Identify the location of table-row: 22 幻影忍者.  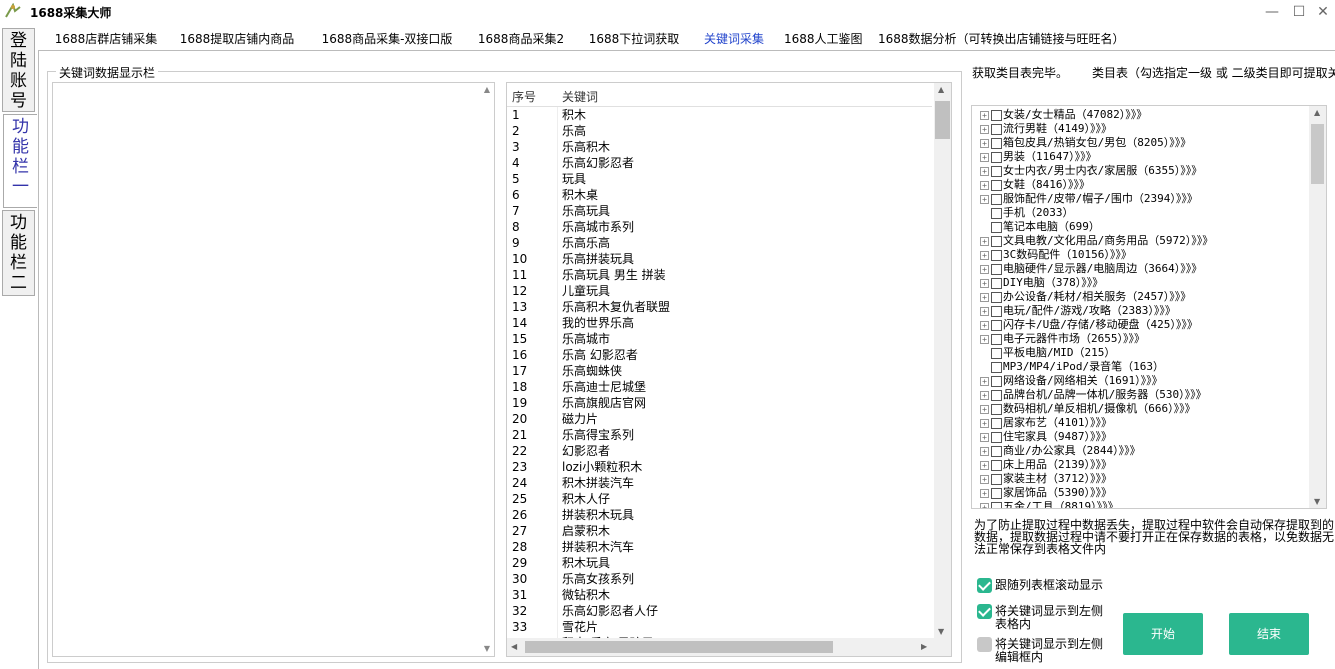
(719, 451).